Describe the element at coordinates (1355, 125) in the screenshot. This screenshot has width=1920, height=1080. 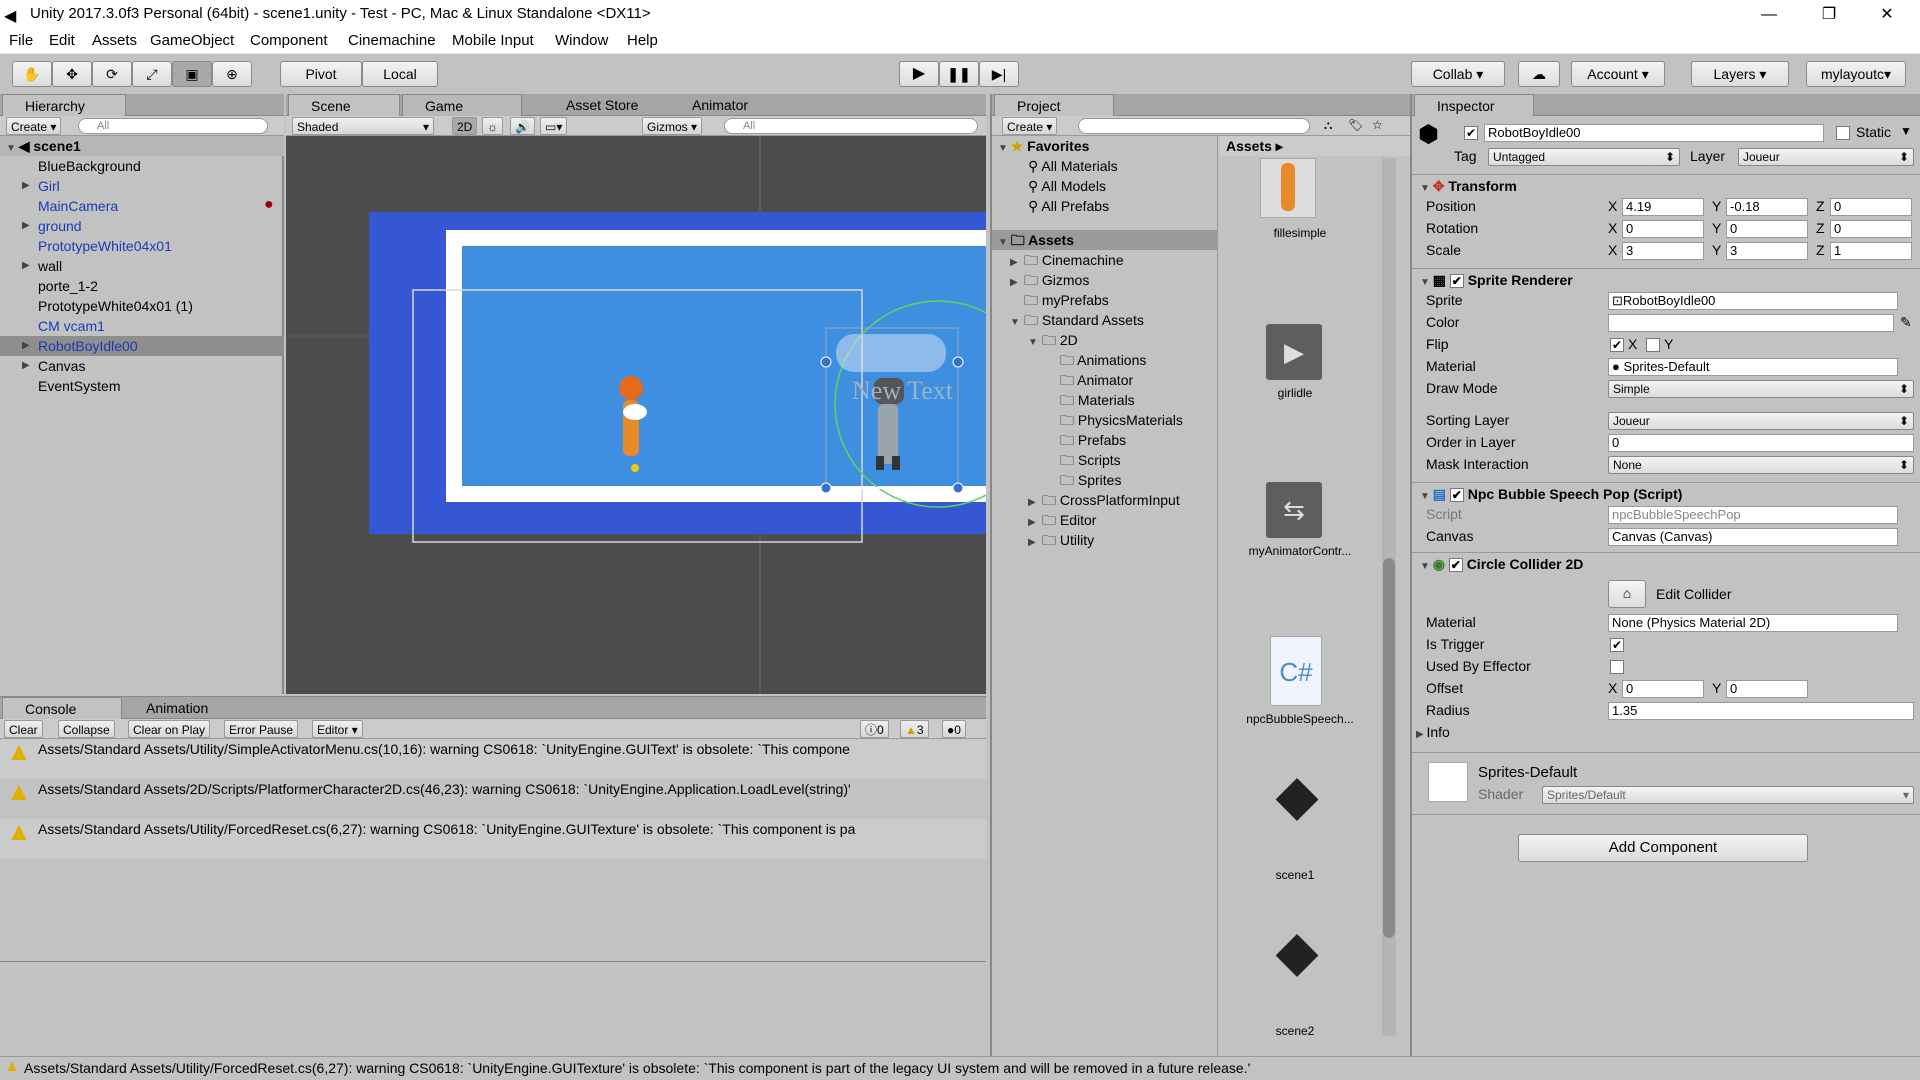
I see `filter-label-icon: 🏷` at that location.